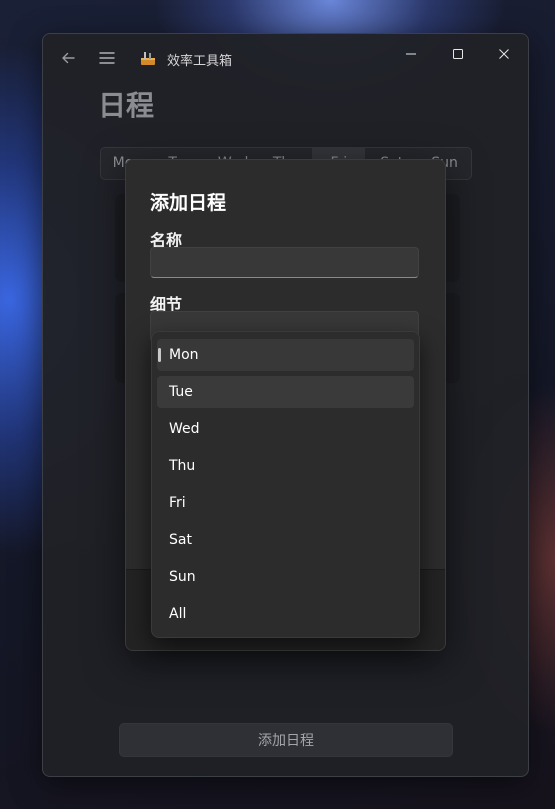 Image resolution: width=555 pixels, height=809 pixels. Describe the element at coordinates (180, 540) in the screenshot. I see `option-label: Sat` at that location.